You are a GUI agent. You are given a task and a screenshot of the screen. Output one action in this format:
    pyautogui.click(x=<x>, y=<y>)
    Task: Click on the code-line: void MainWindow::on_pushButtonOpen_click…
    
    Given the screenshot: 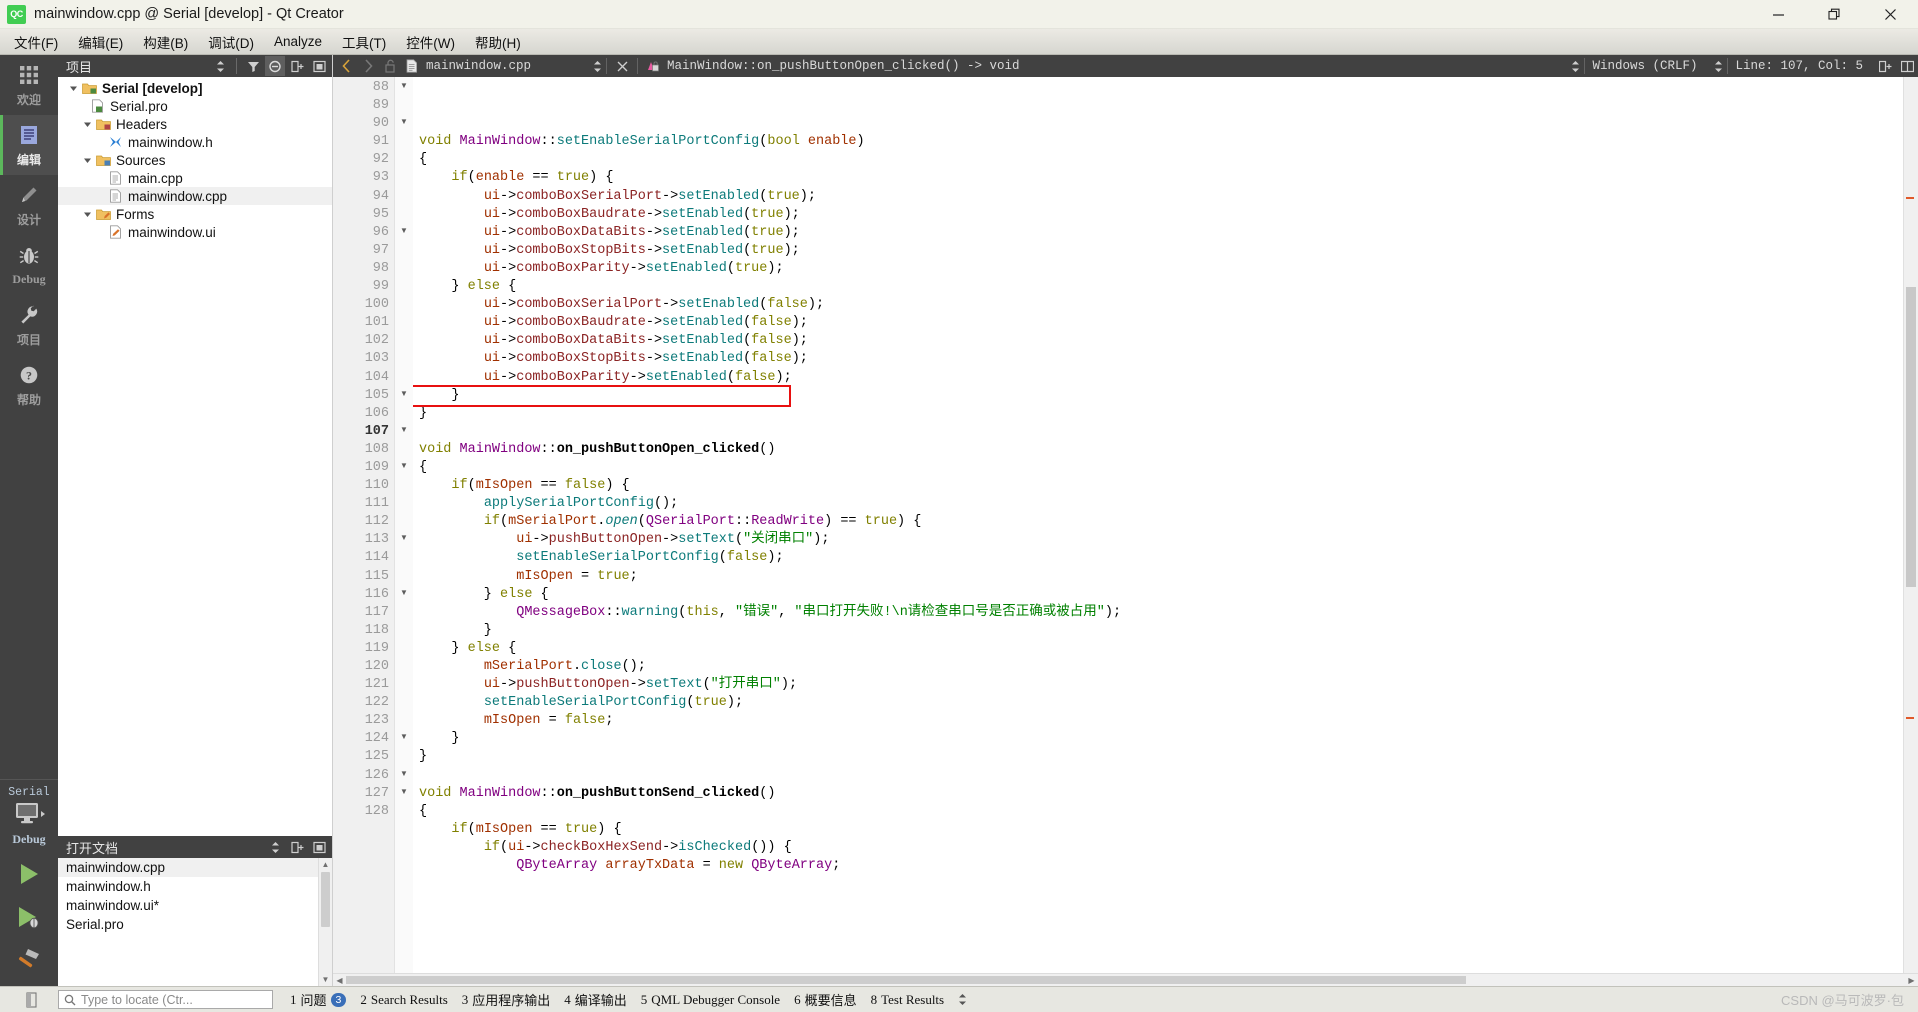 What is the action you would take?
    pyautogui.click(x=1168, y=450)
    